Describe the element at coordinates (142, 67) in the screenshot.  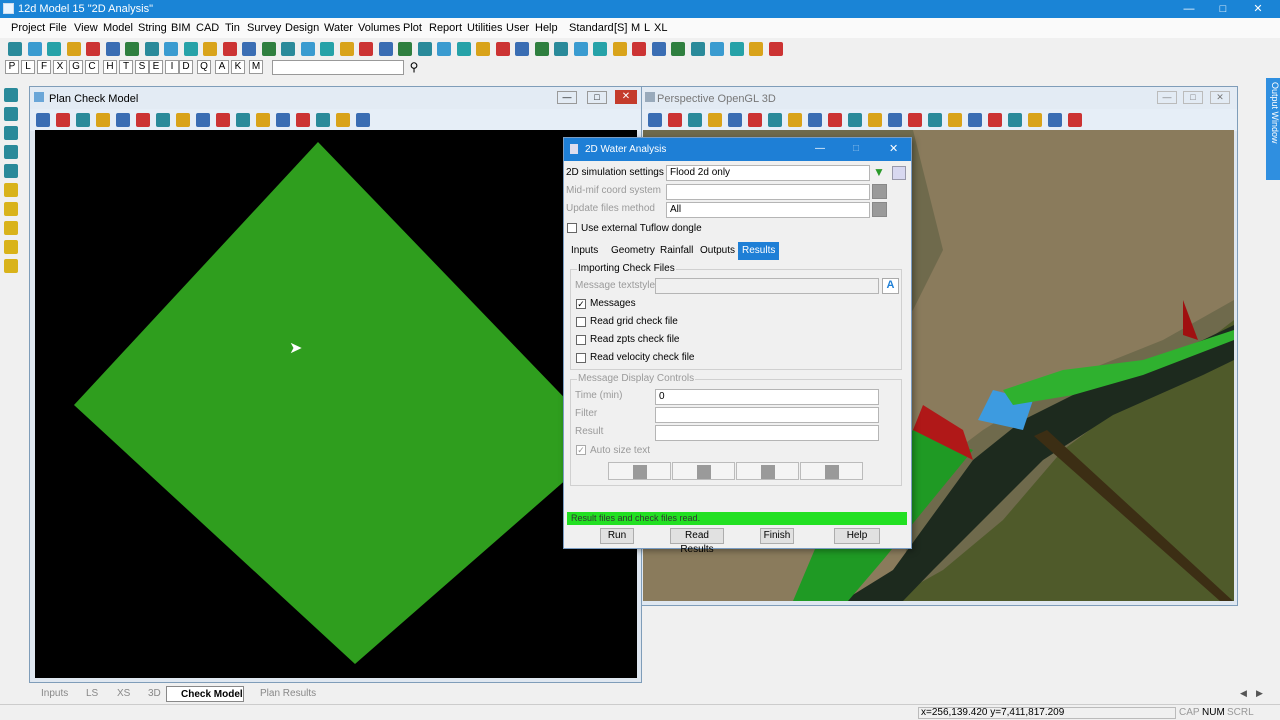
I see `letter-button-s: S` at that location.